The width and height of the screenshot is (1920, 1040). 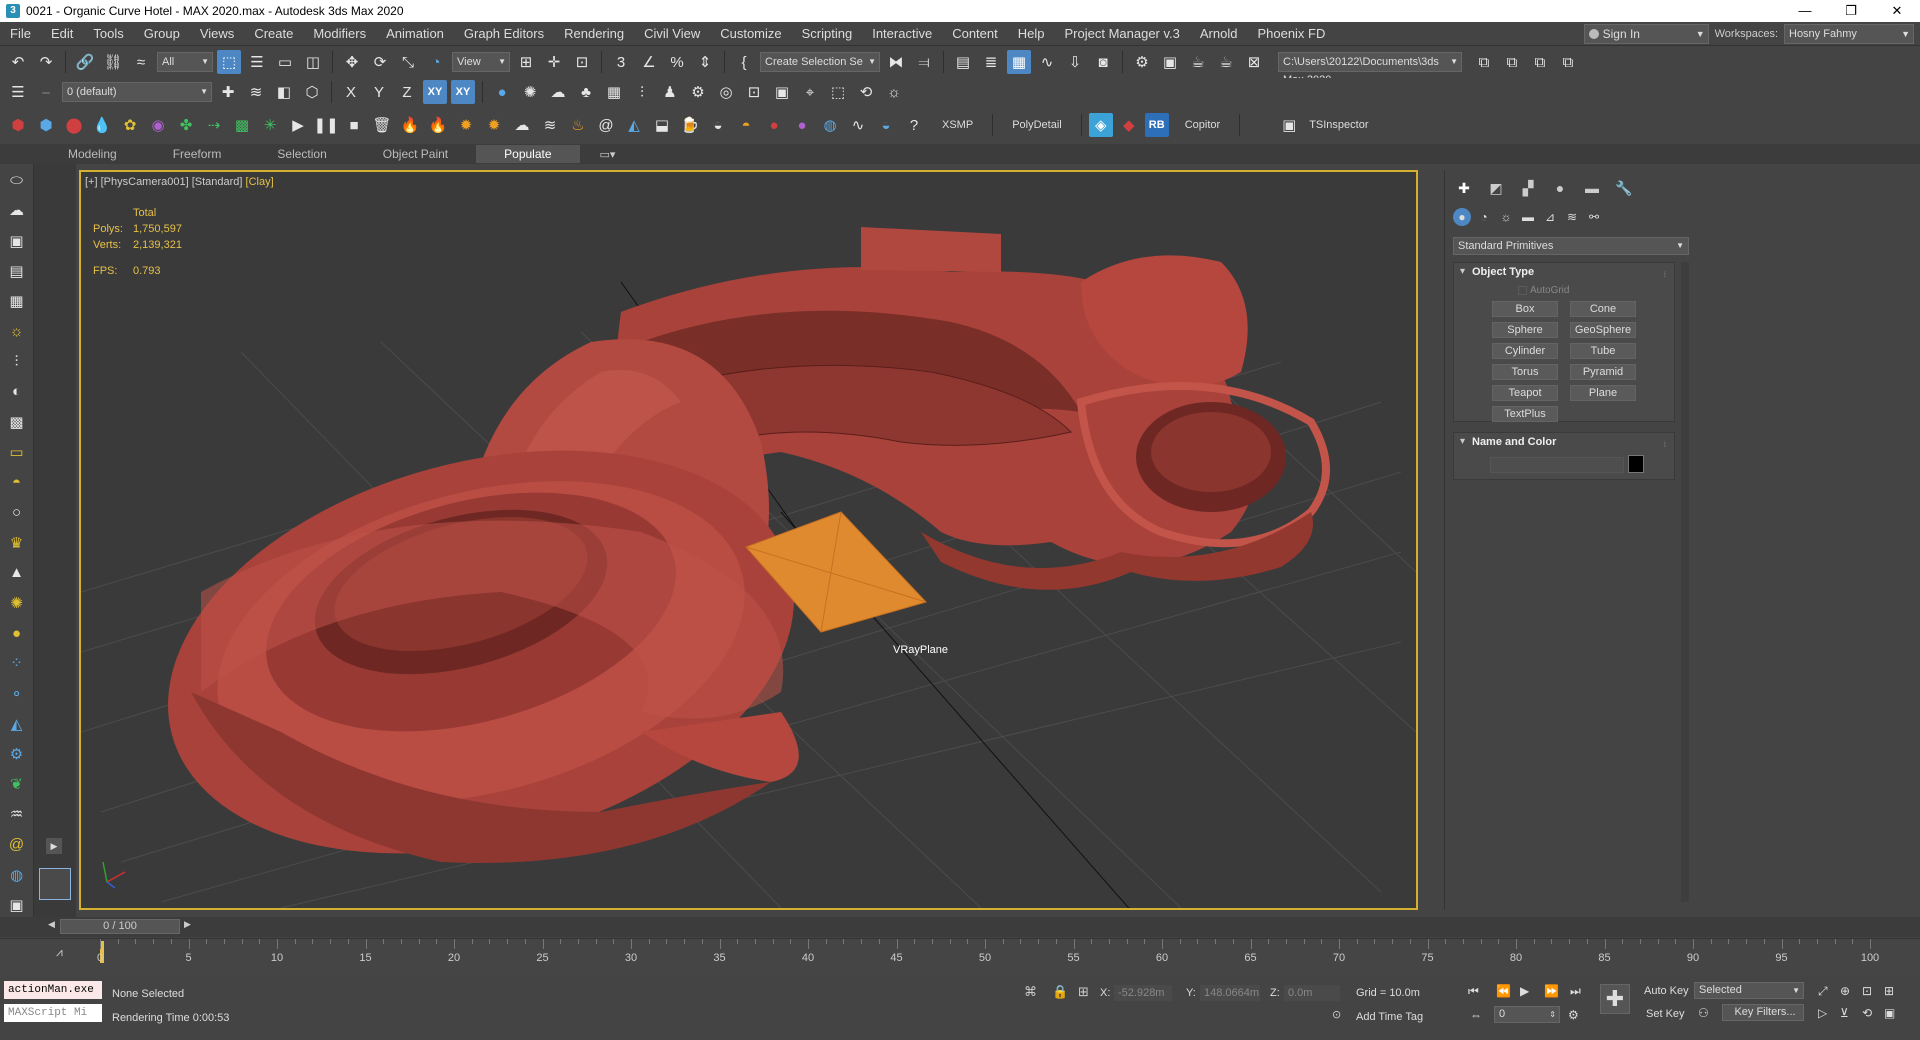 What do you see at coordinates (17, 361) in the screenshot?
I see `sliders-icon: ⫶` at bounding box center [17, 361].